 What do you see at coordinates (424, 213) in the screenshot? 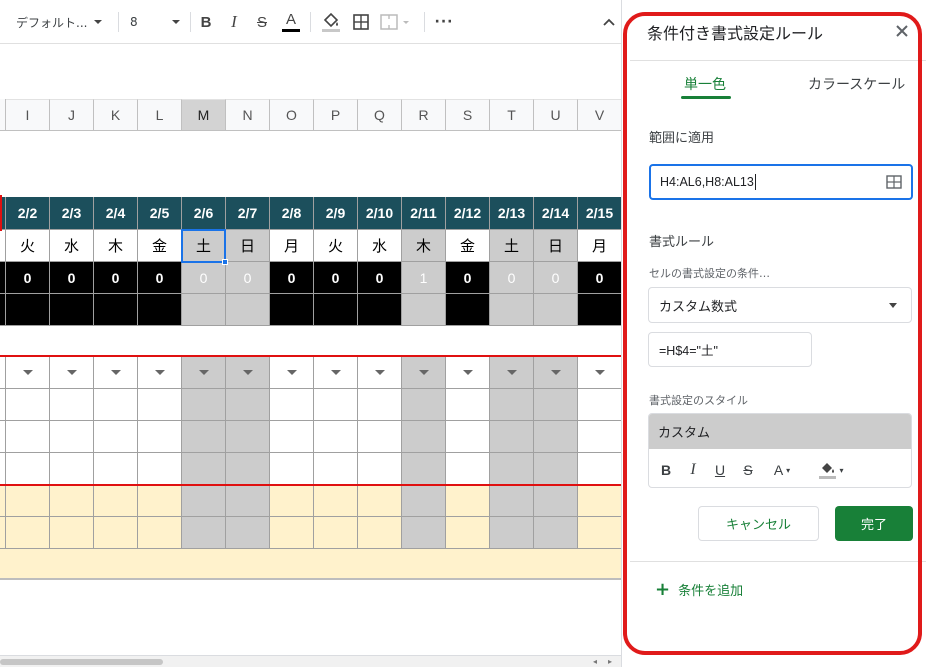
I see `date-cell: 2/11` at bounding box center [424, 213].